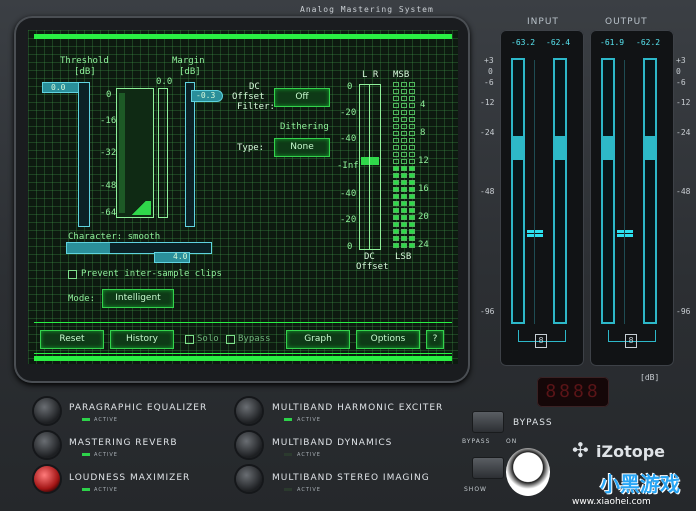 The width and height of the screenshot is (696, 511). What do you see at coordinates (88, 248) in the screenshot?
I see `character-fill` at bounding box center [88, 248].